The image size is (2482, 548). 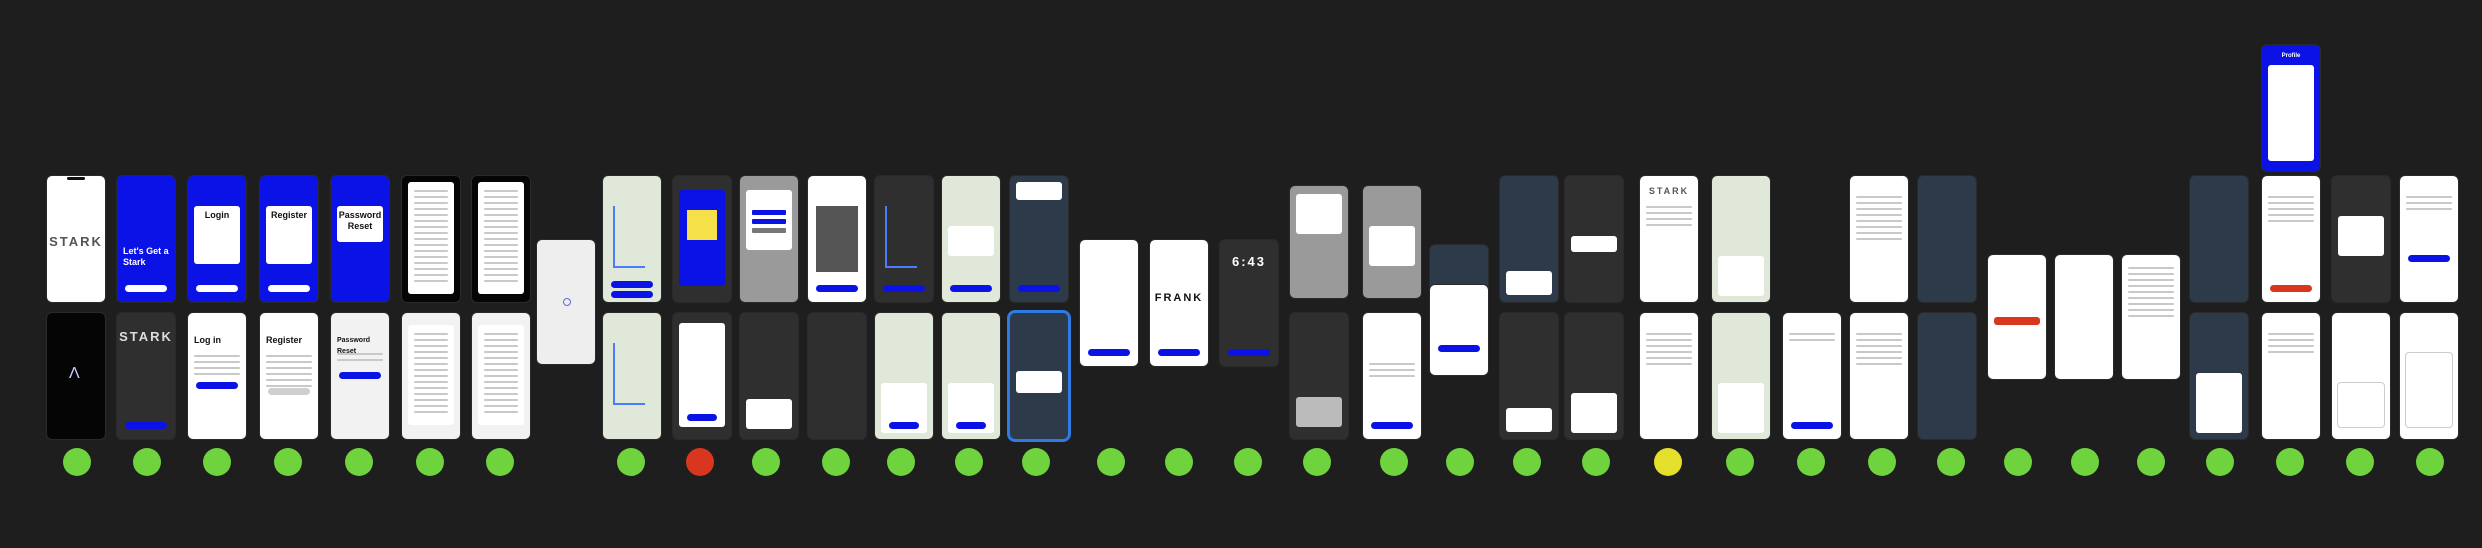 I want to click on register-title: Register, so click(x=288, y=215).